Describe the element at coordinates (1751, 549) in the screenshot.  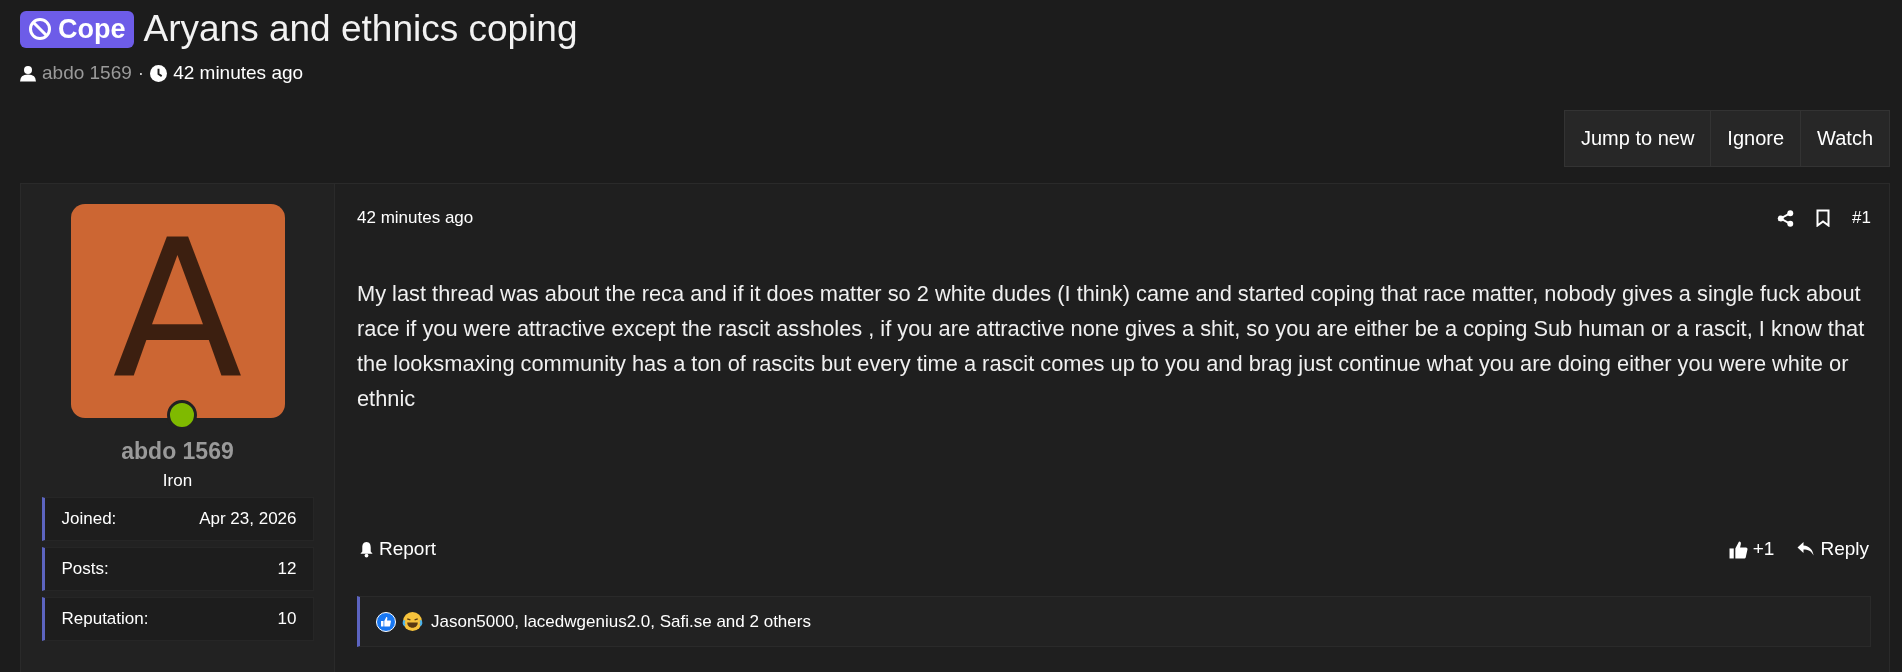
I see `like-button: +1` at that location.